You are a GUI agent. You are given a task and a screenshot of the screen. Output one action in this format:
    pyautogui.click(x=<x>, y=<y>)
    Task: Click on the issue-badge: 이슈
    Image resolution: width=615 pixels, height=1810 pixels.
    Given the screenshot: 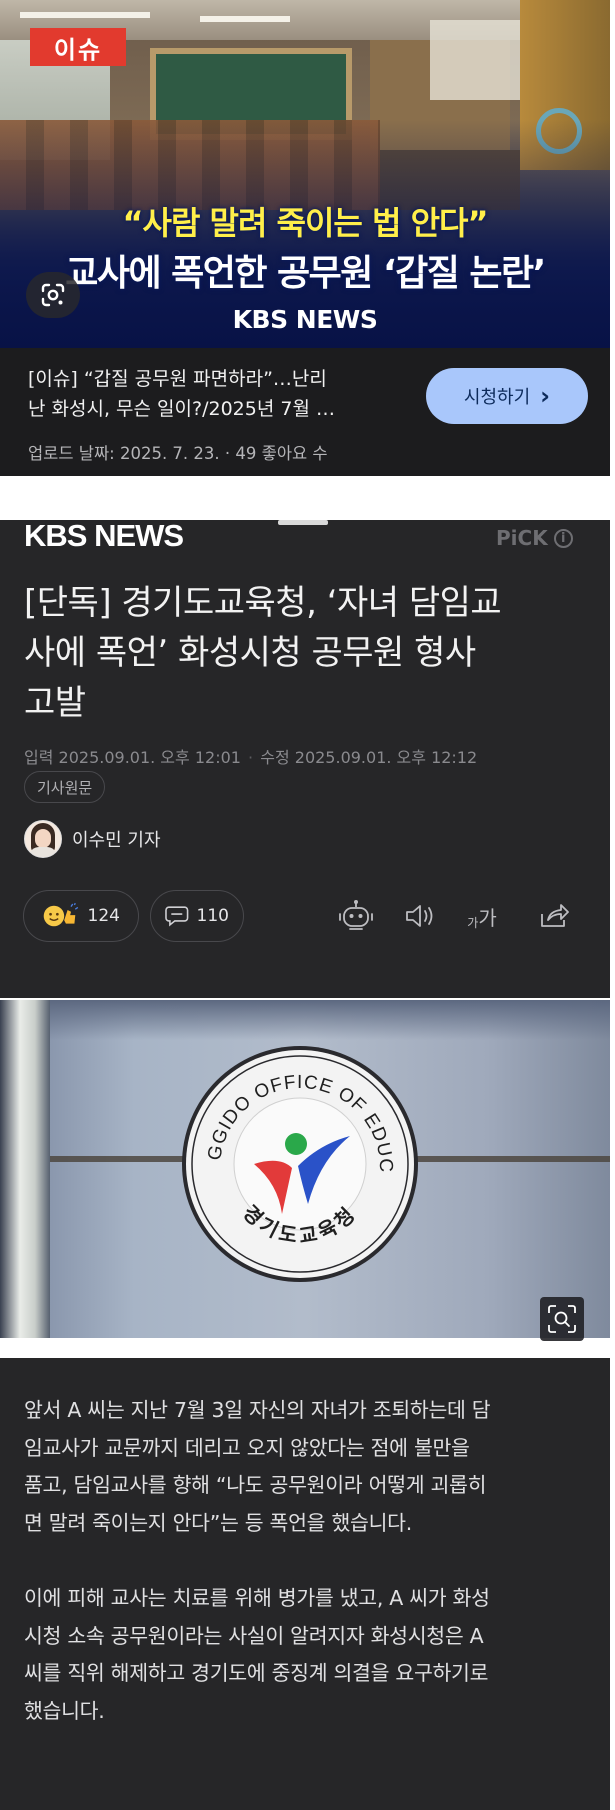 What is the action you would take?
    pyautogui.click(x=78, y=47)
    